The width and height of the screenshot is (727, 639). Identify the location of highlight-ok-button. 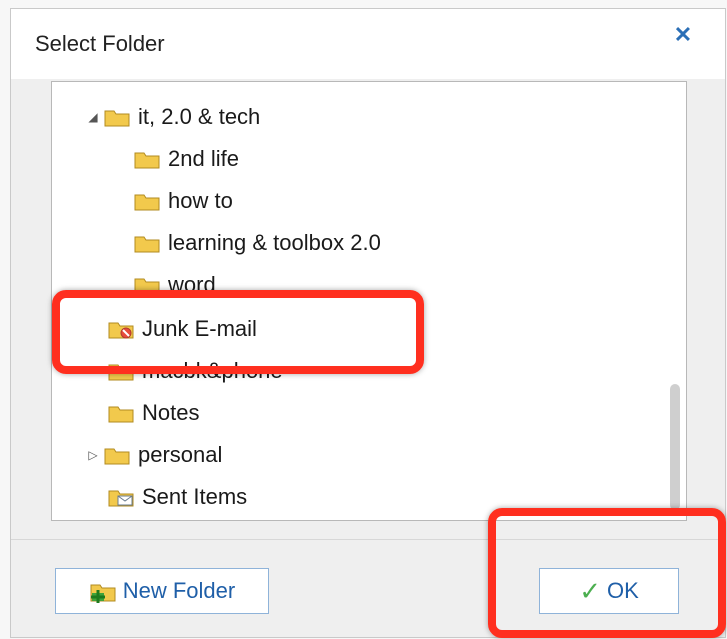
(607, 573).